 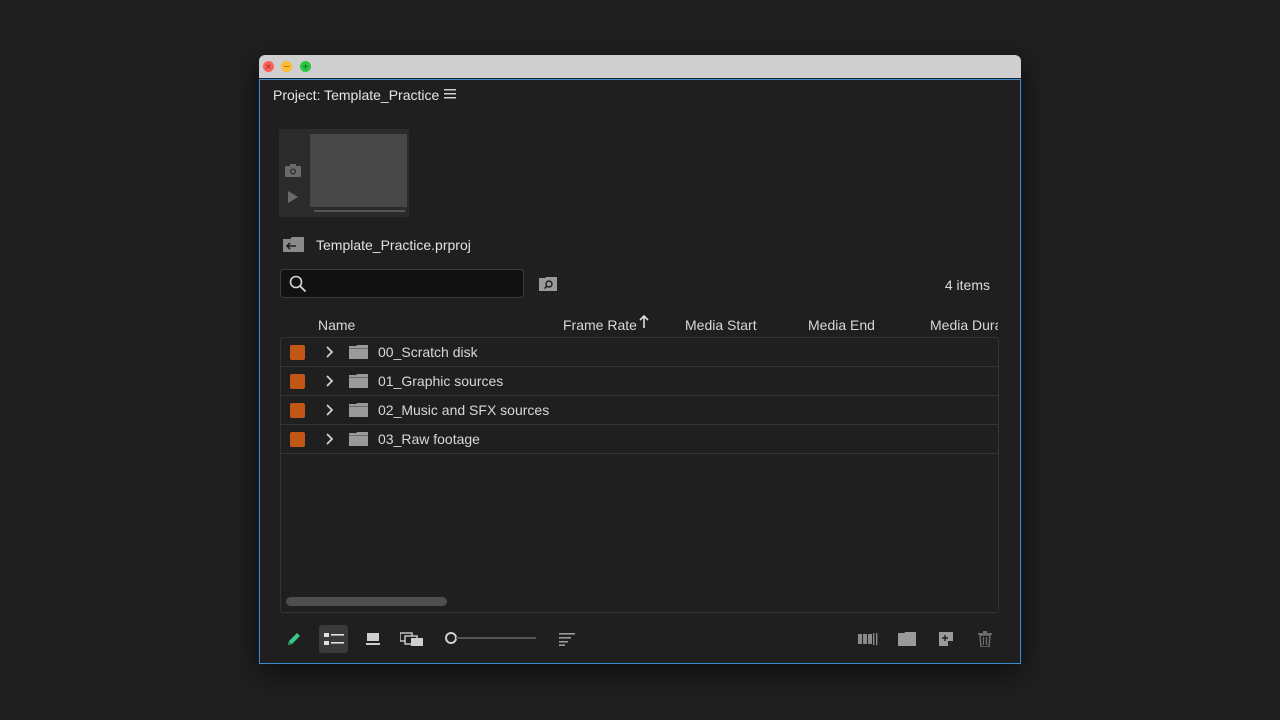 I want to click on icon-view-button, so click(x=373, y=639).